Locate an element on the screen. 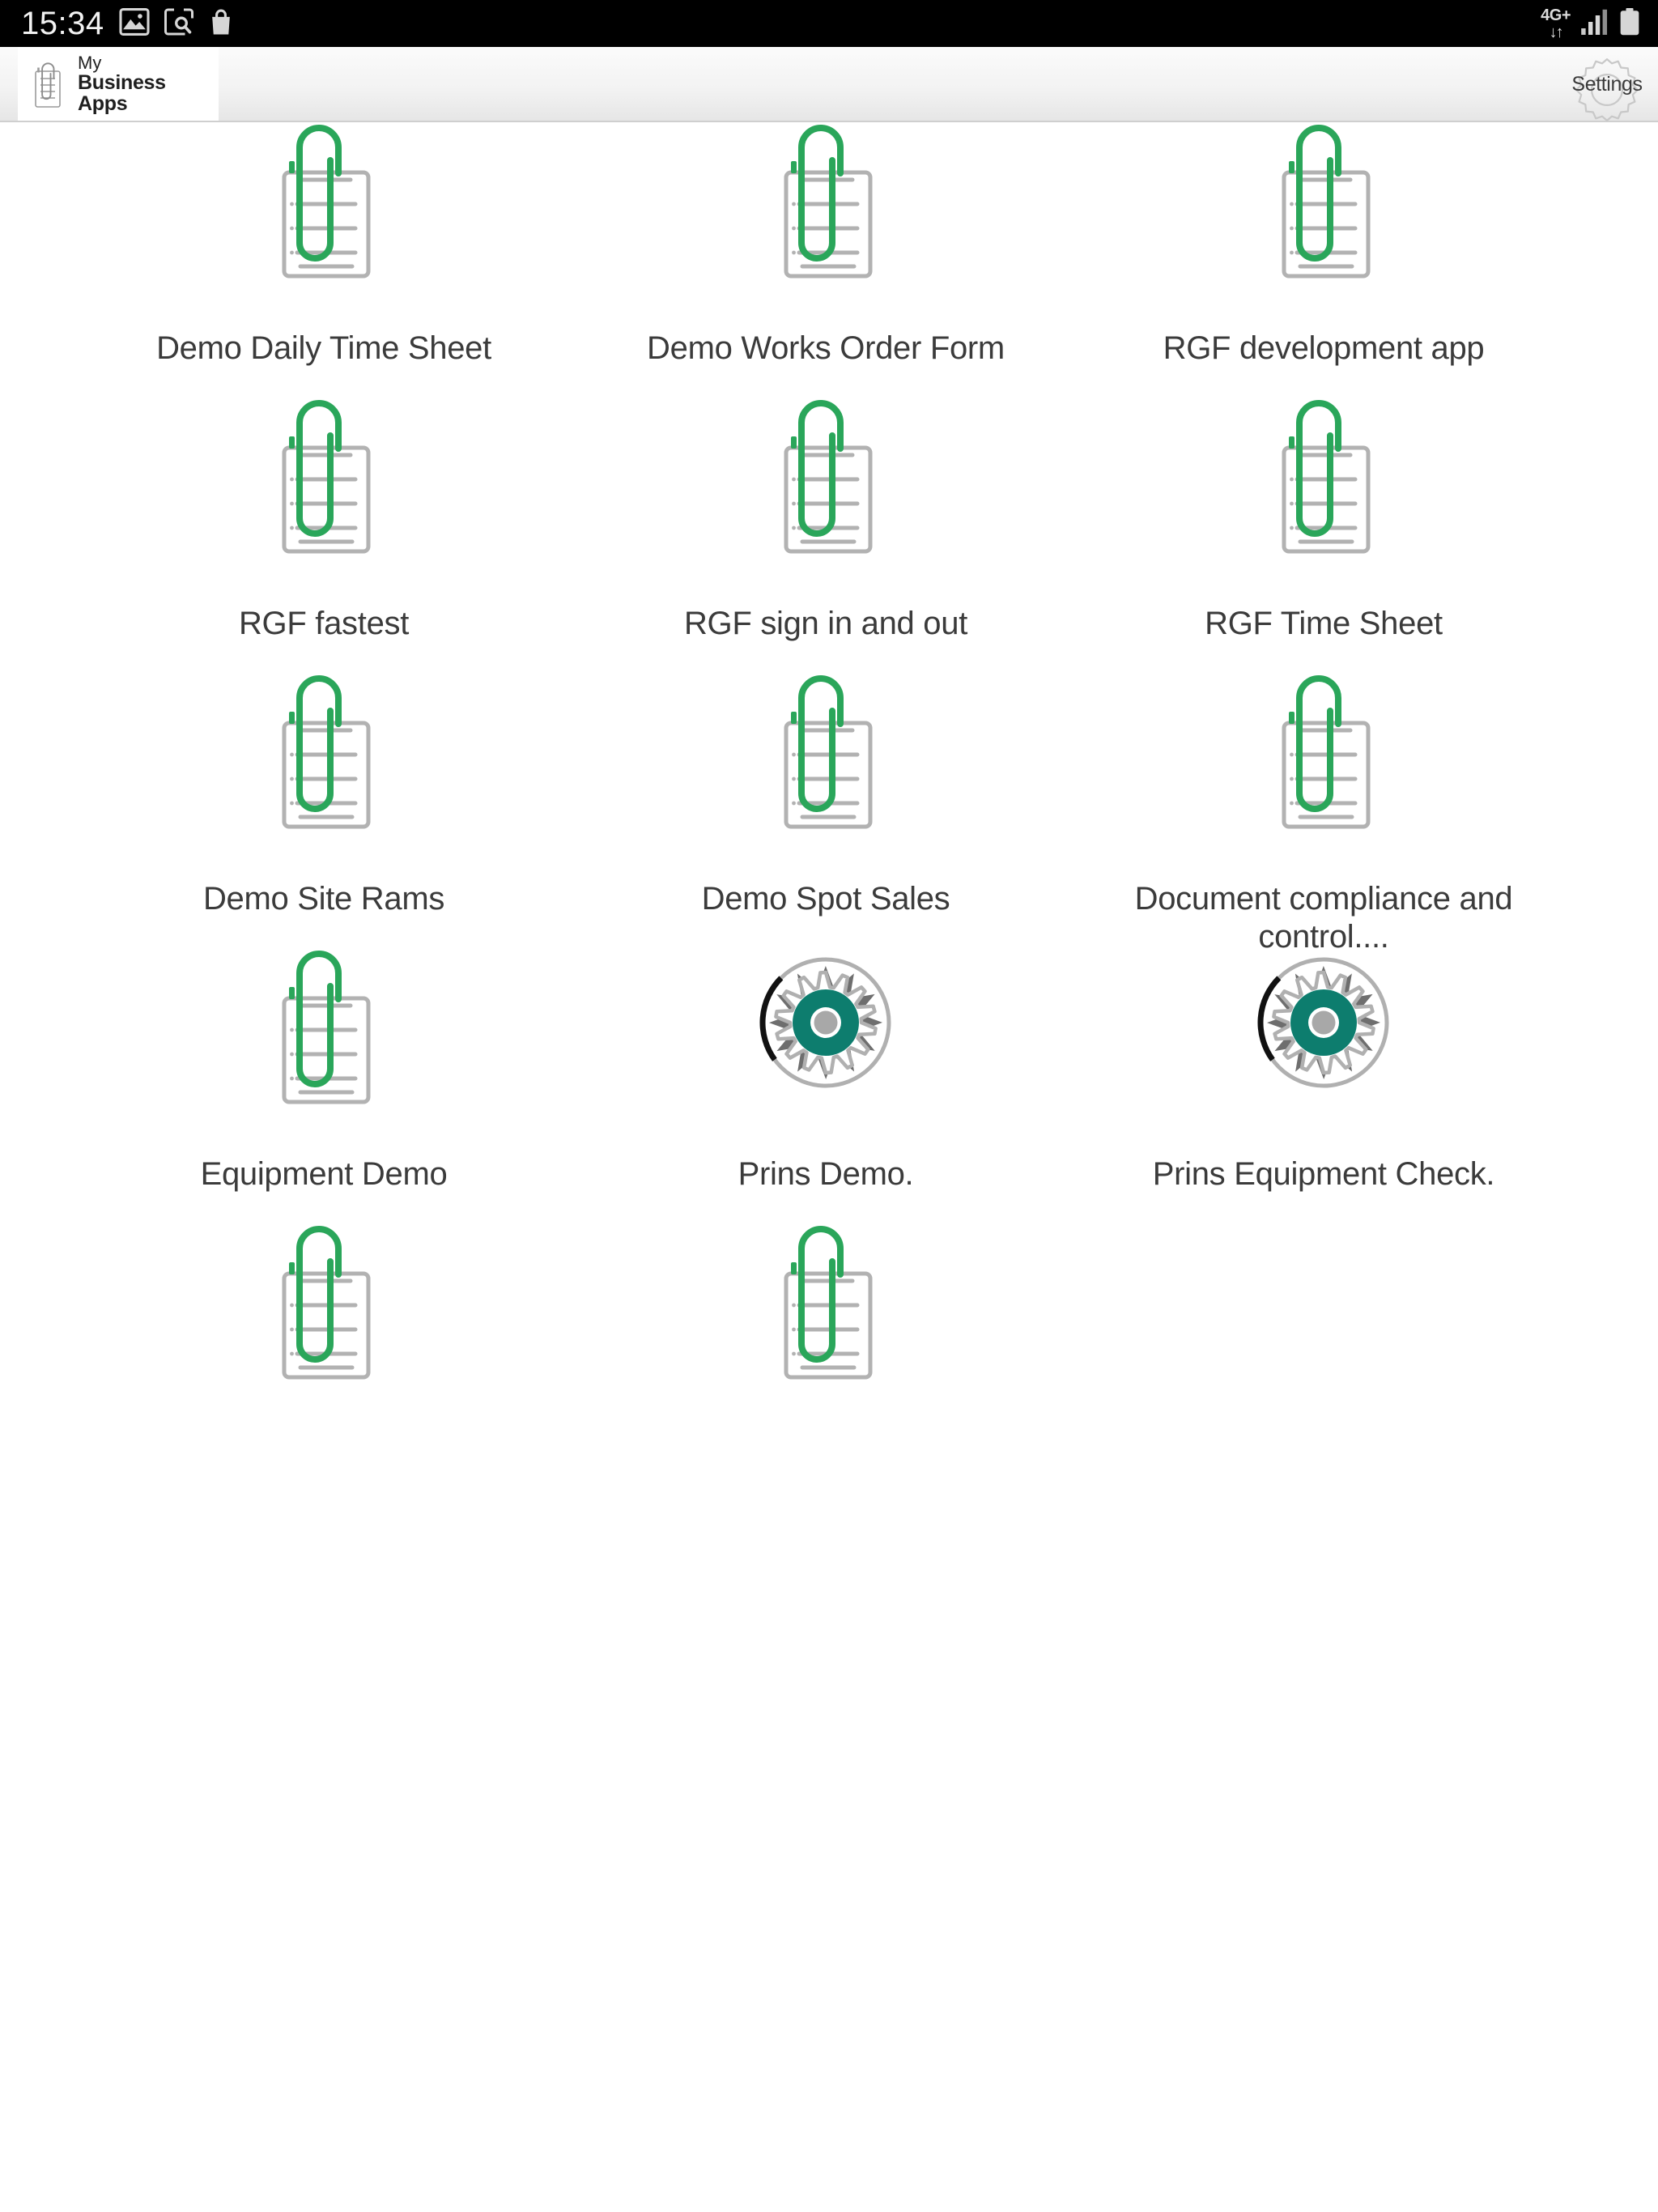 The image size is (1658, 2212). app-tile: RGF fastest is located at coordinates (323, 520).